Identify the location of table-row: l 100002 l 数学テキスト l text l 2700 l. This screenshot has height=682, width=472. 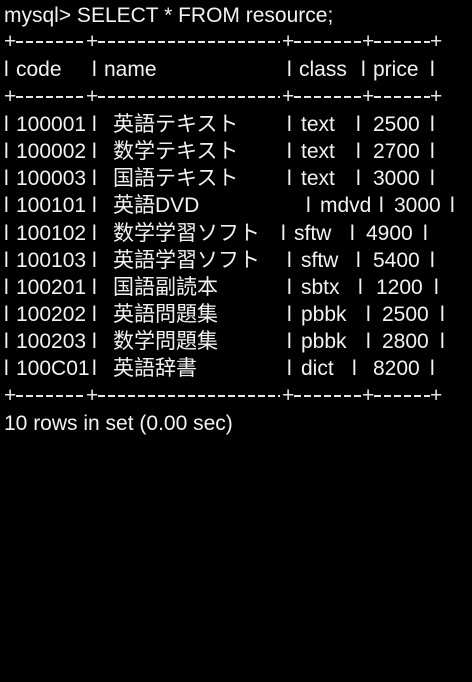
(238, 151).